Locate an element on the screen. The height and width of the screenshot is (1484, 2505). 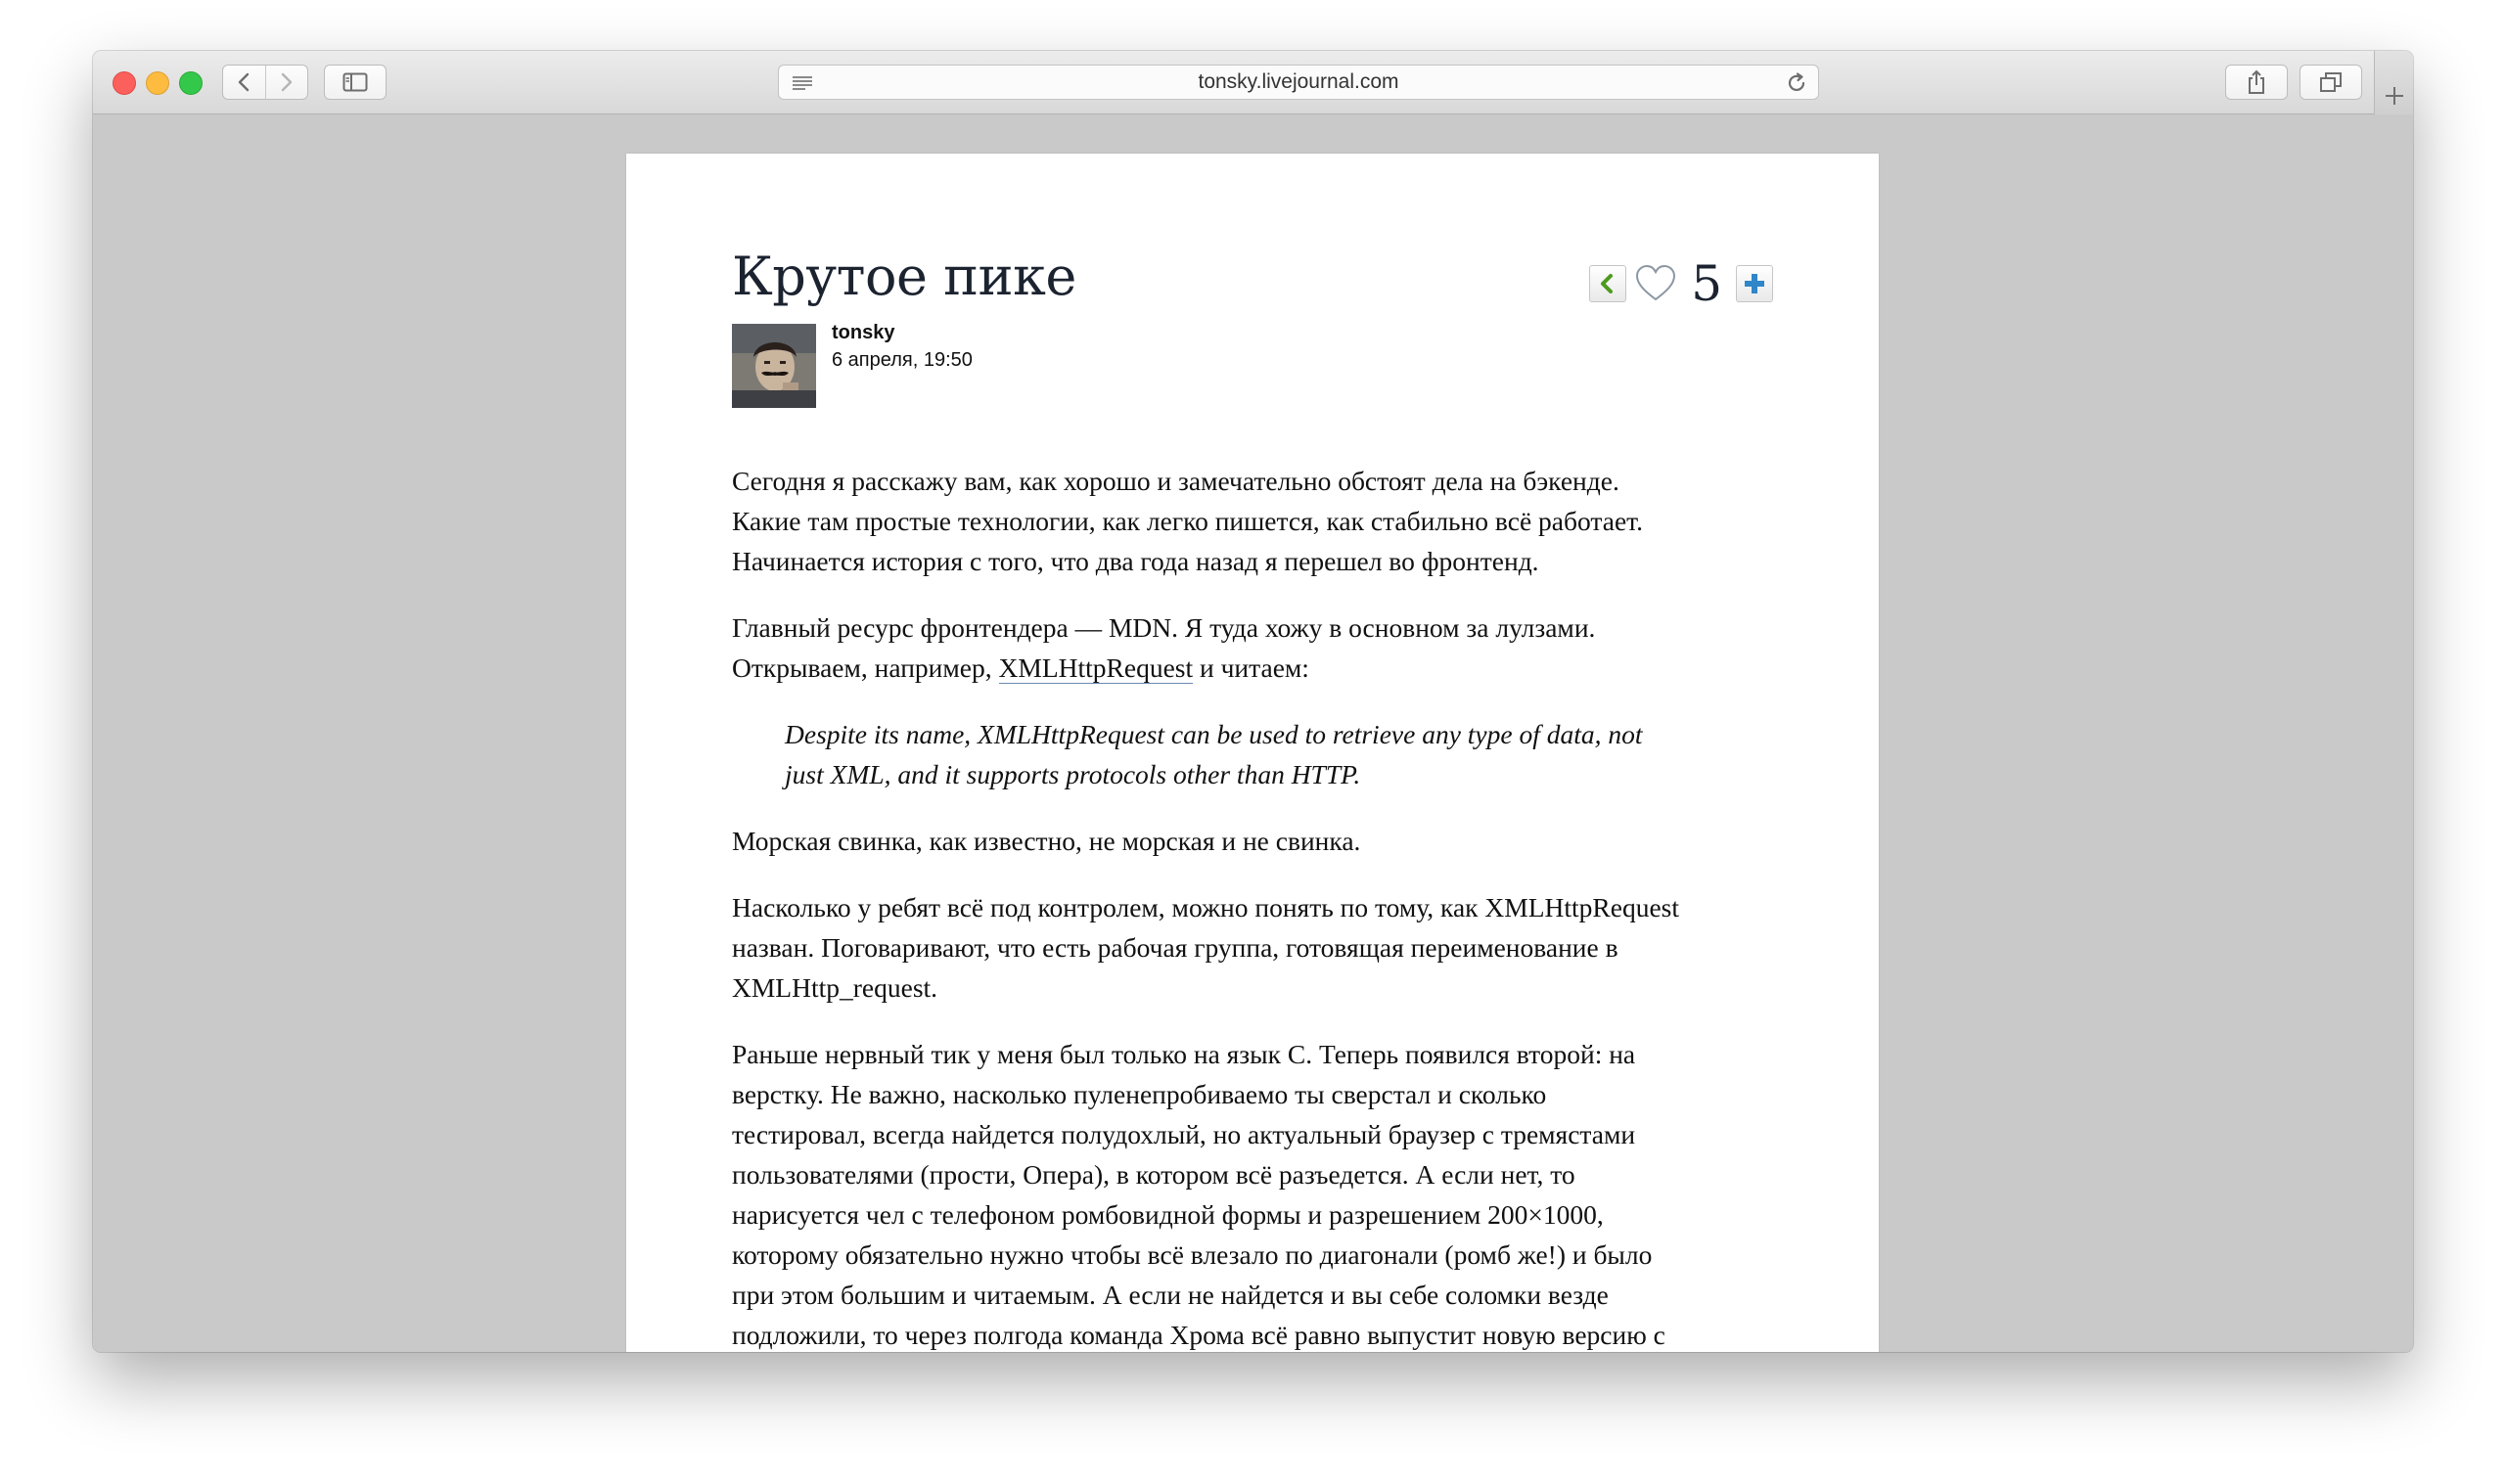
paragraph-text: и читаем: is located at coordinates (1251, 667).